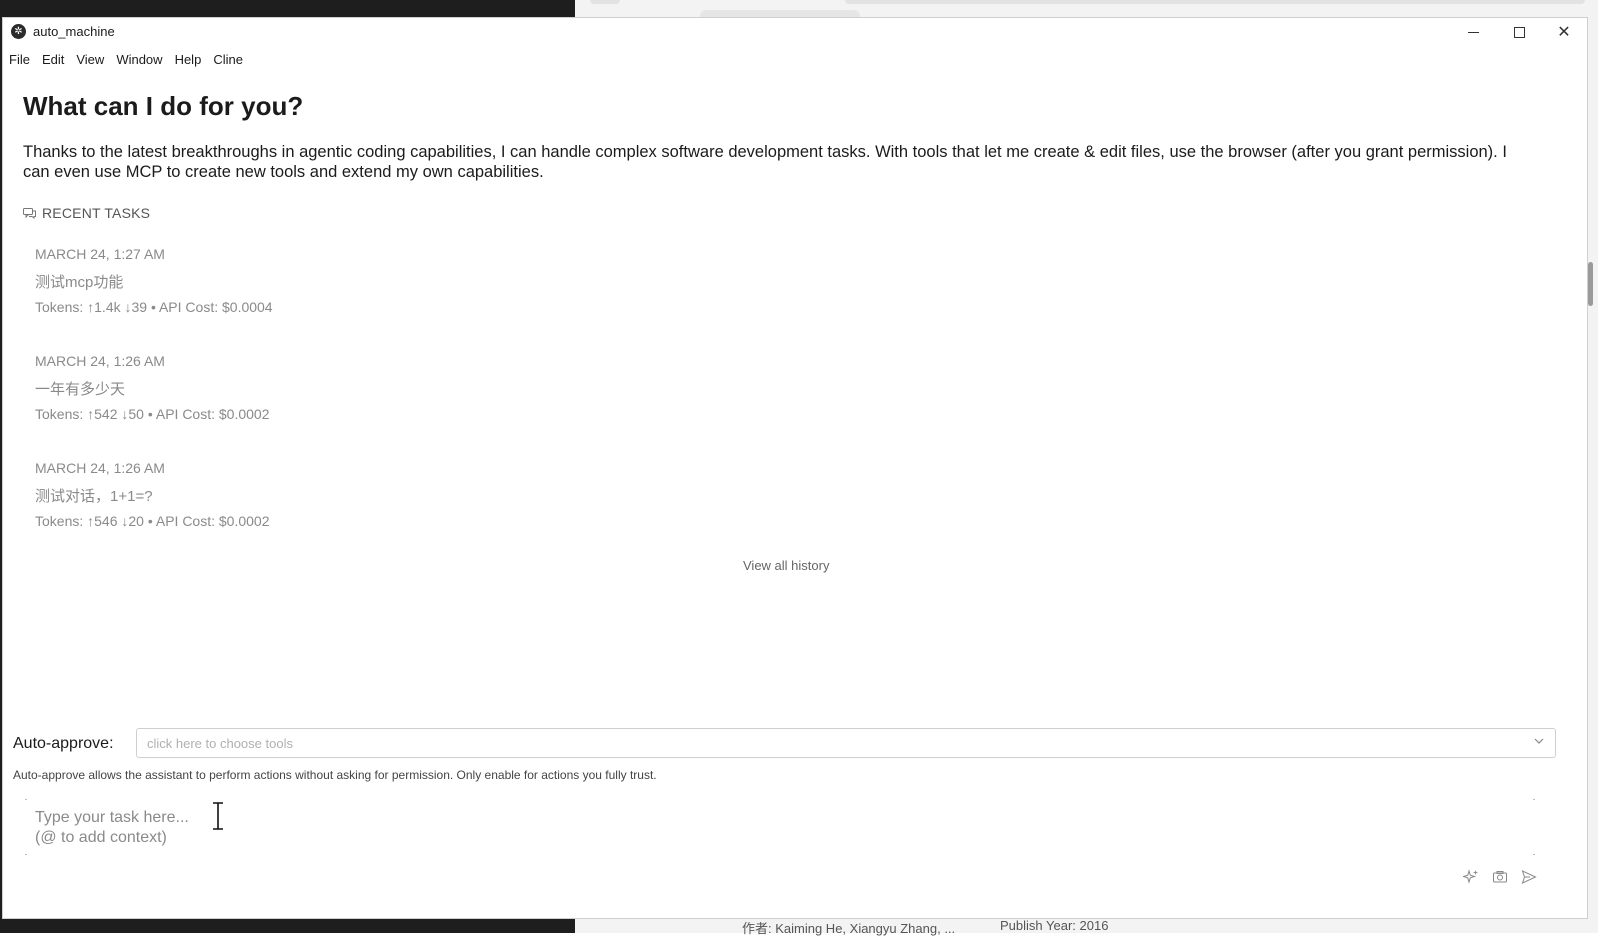 This screenshot has width=1598, height=937. Describe the element at coordinates (154, 307) in the screenshot. I see `history-item-meta: Tokens: ↑1.4k ↓39 • API Cost: $0.0004` at that location.